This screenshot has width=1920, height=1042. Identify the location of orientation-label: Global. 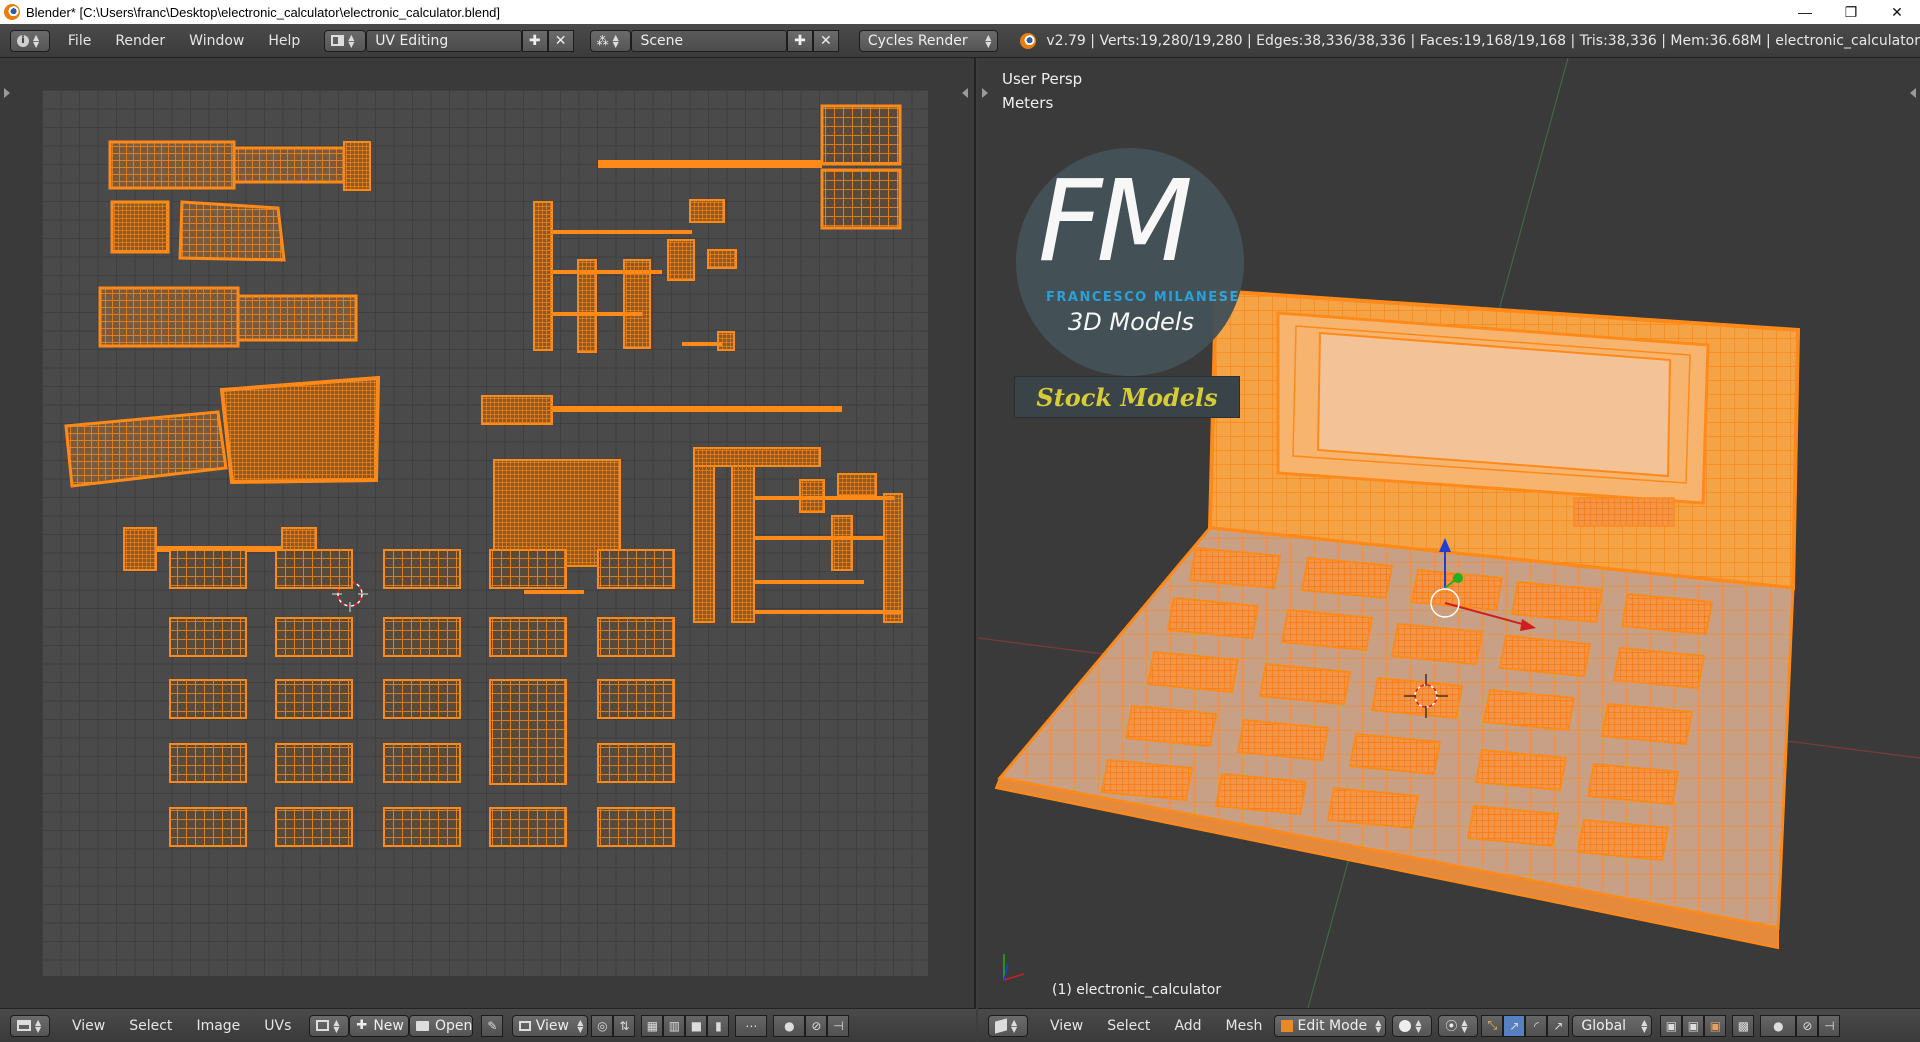
(1604, 1025).